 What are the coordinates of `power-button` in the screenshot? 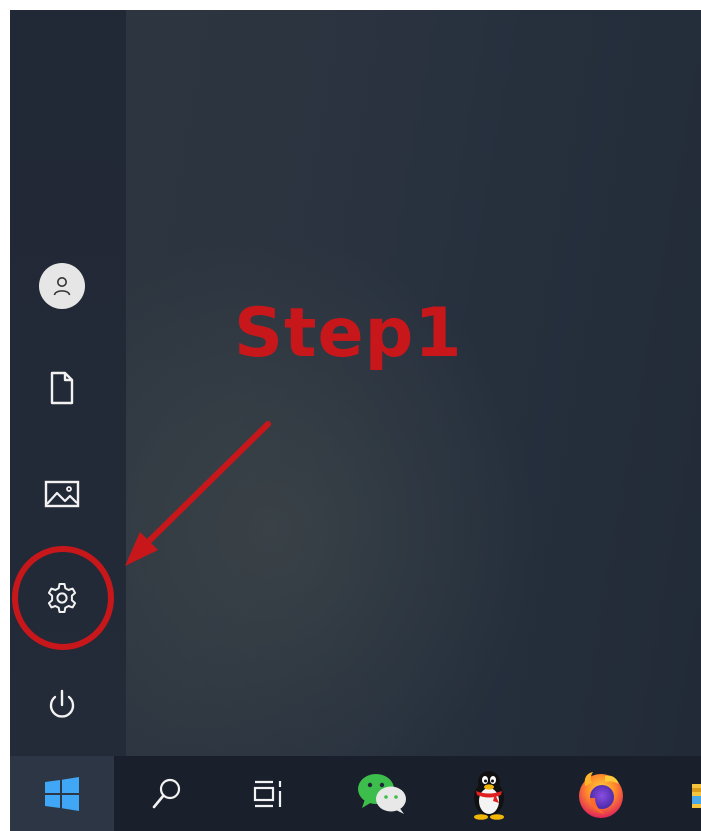 It's located at (62, 706).